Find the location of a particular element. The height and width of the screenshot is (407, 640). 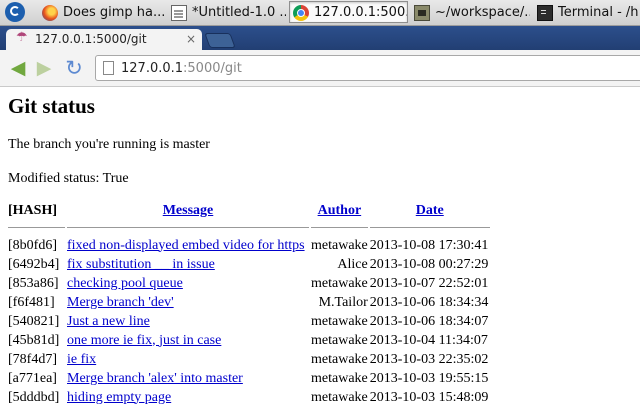

browser-toolbar: ◀ ▶ ↻ 127.0.0.1:5000/git is located at coordinates (320, 68).